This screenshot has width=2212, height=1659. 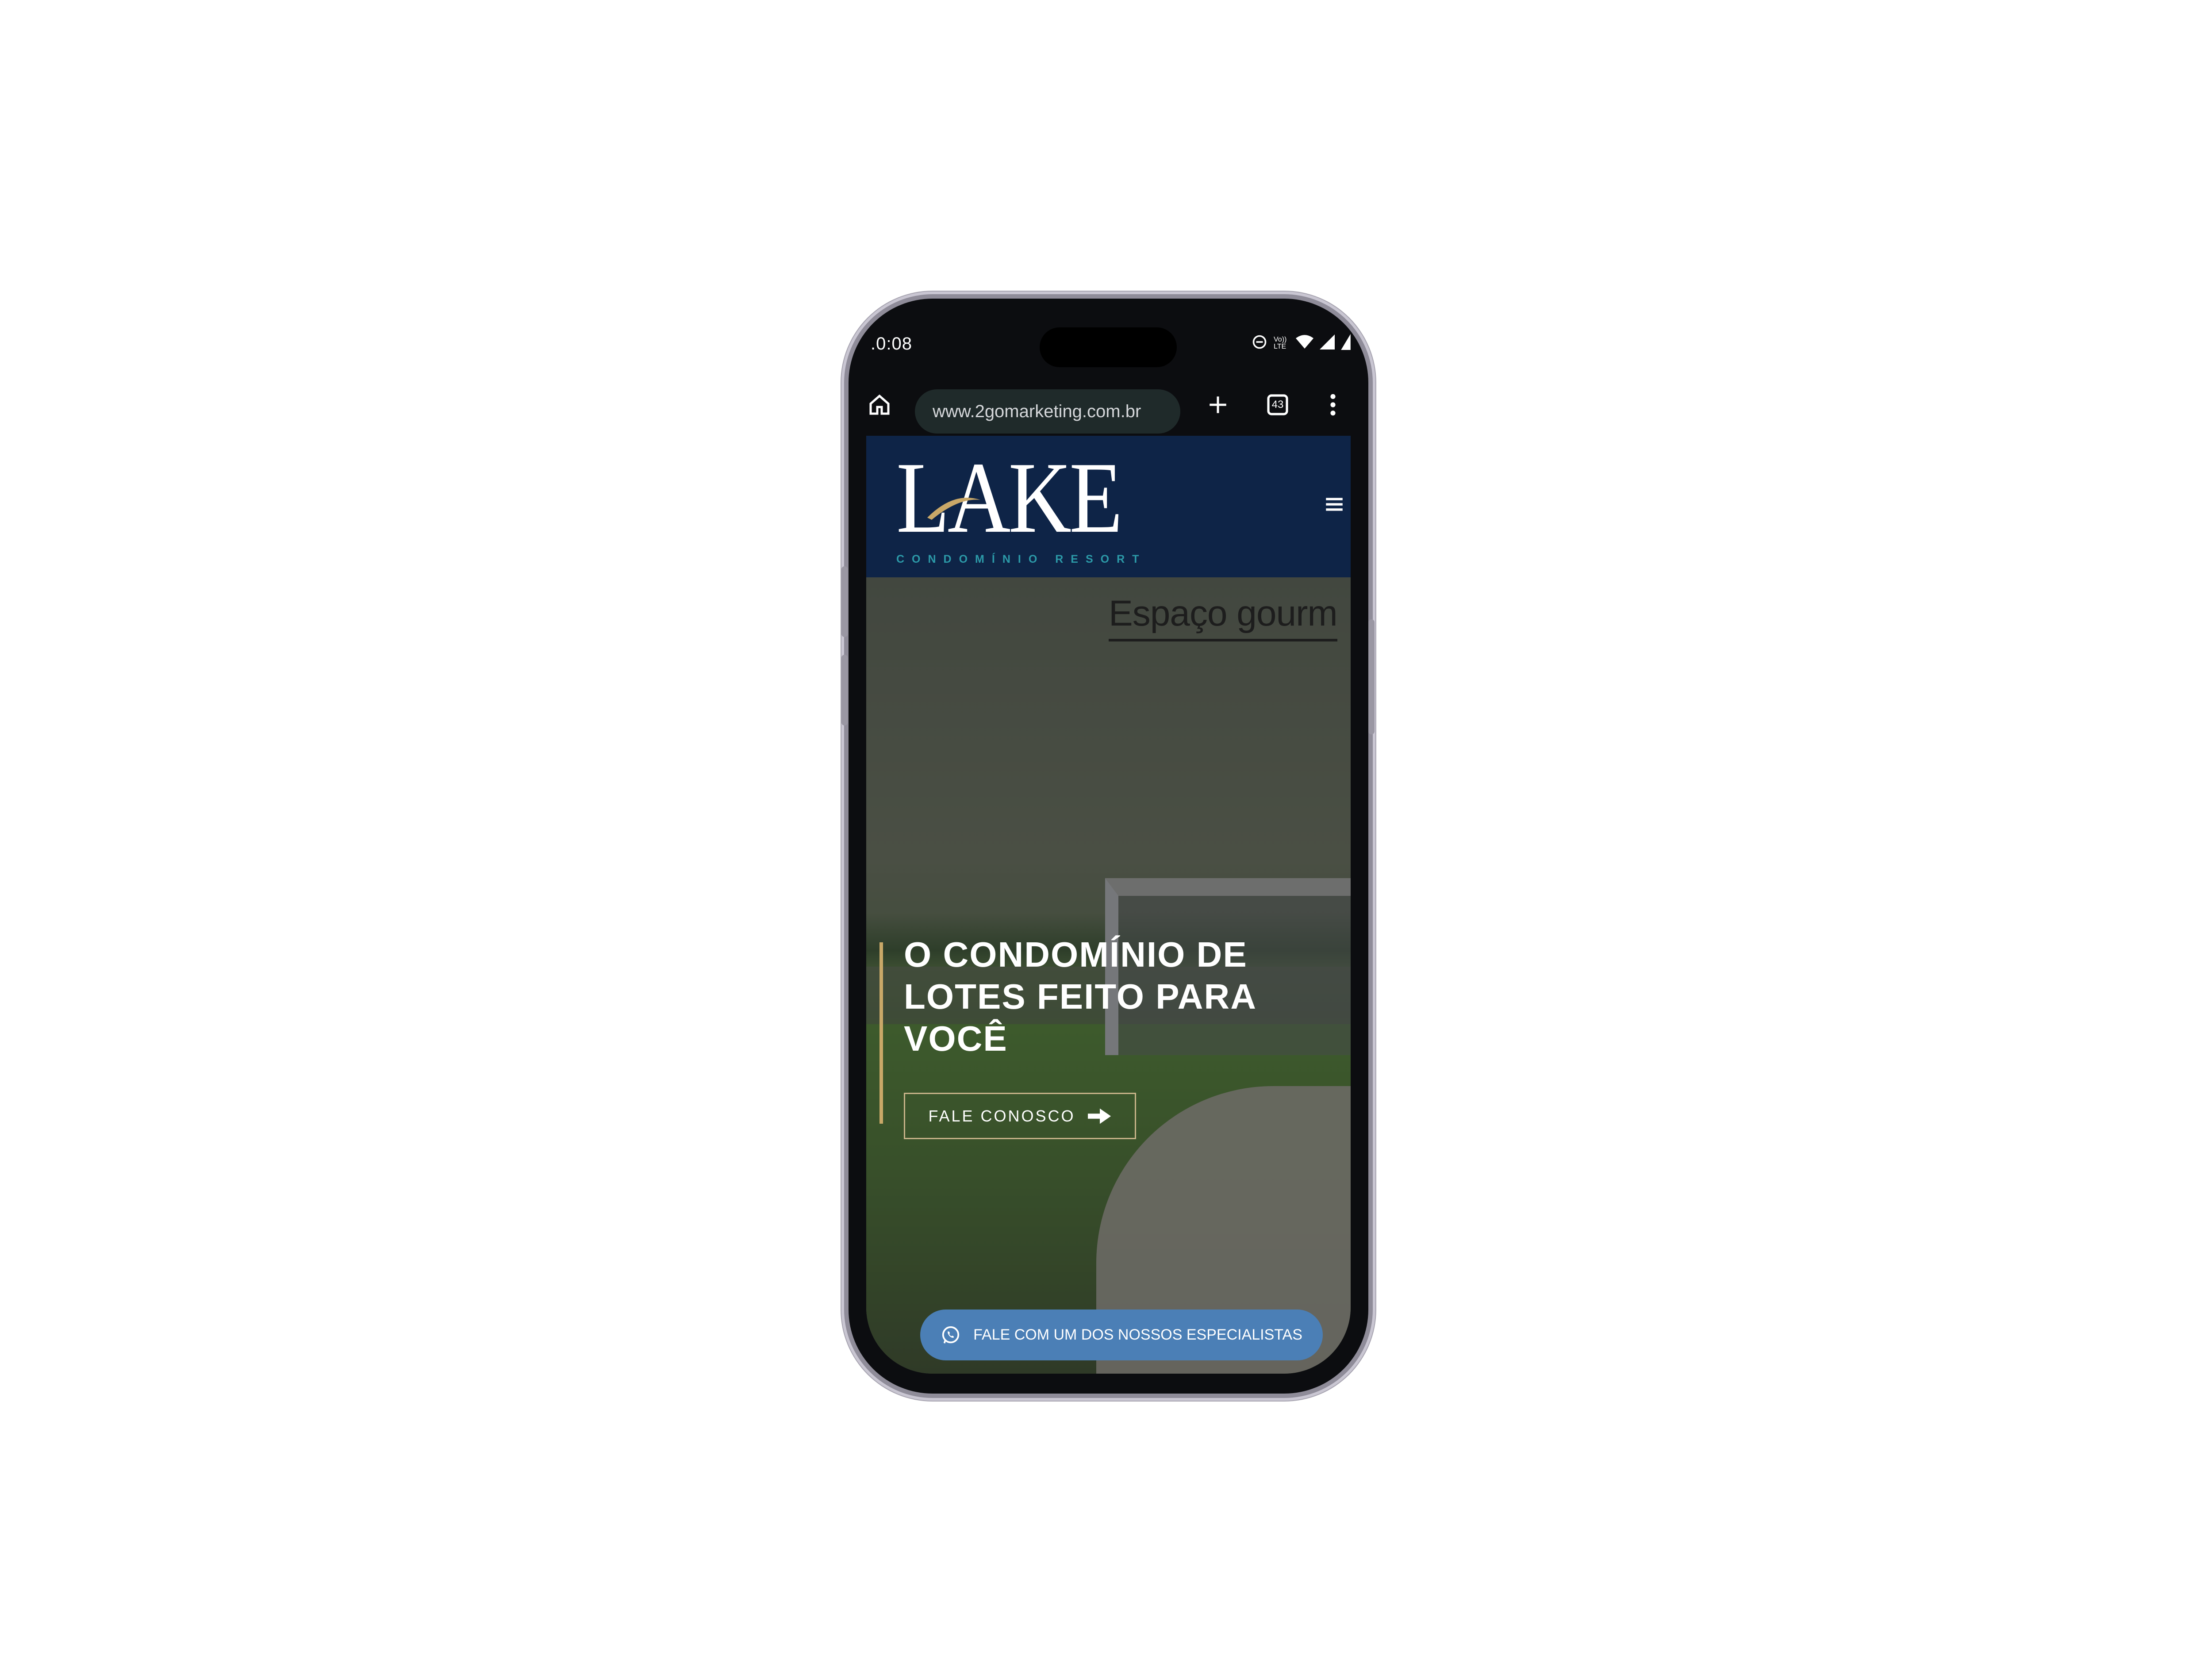 I want to click on wifi-icon, so click(x=1304, y=343).